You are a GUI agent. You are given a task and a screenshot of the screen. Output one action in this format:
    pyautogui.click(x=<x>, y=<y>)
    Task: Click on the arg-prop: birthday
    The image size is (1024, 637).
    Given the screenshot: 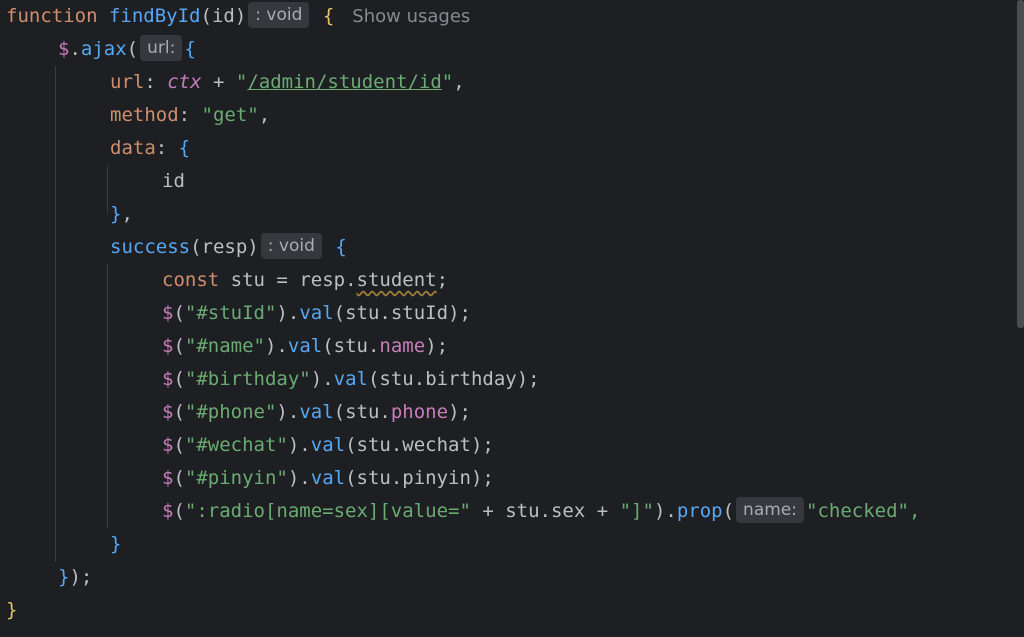 What is the action you would take?
    pyautogui.click(x=471, y=379)
    